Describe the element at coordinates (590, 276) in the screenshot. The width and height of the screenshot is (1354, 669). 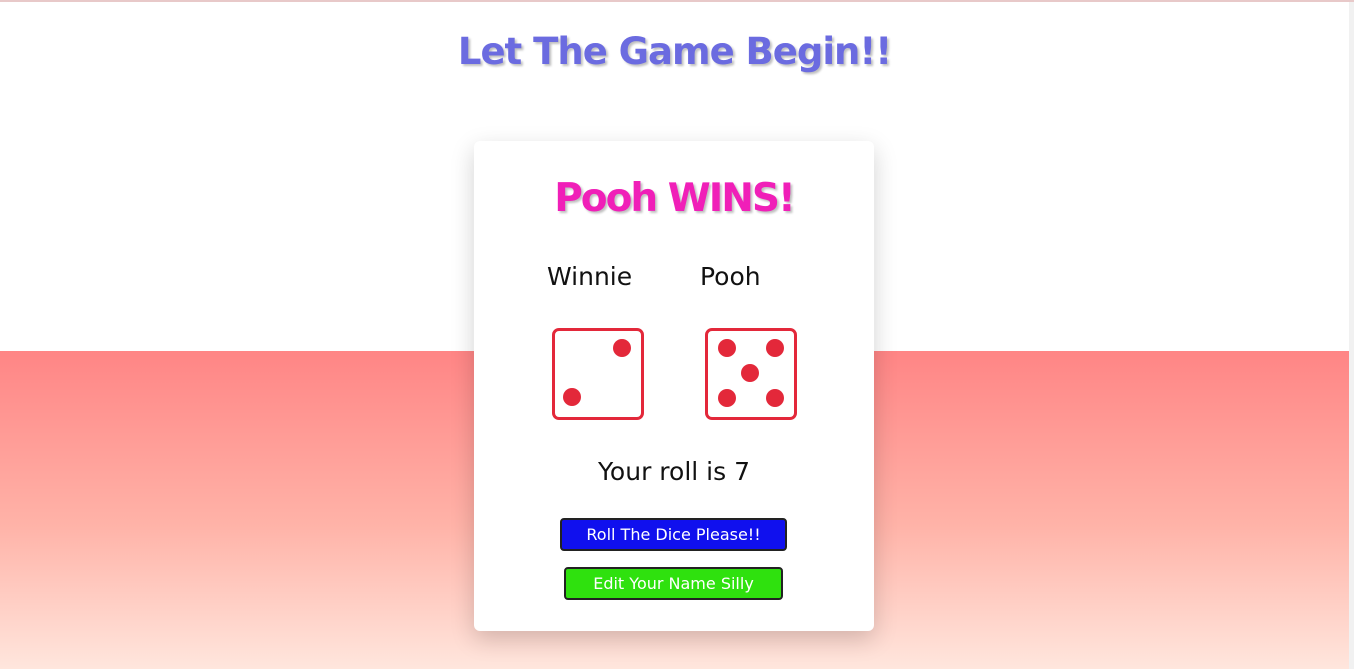
I see `player-1-name: Winnie` at that location.